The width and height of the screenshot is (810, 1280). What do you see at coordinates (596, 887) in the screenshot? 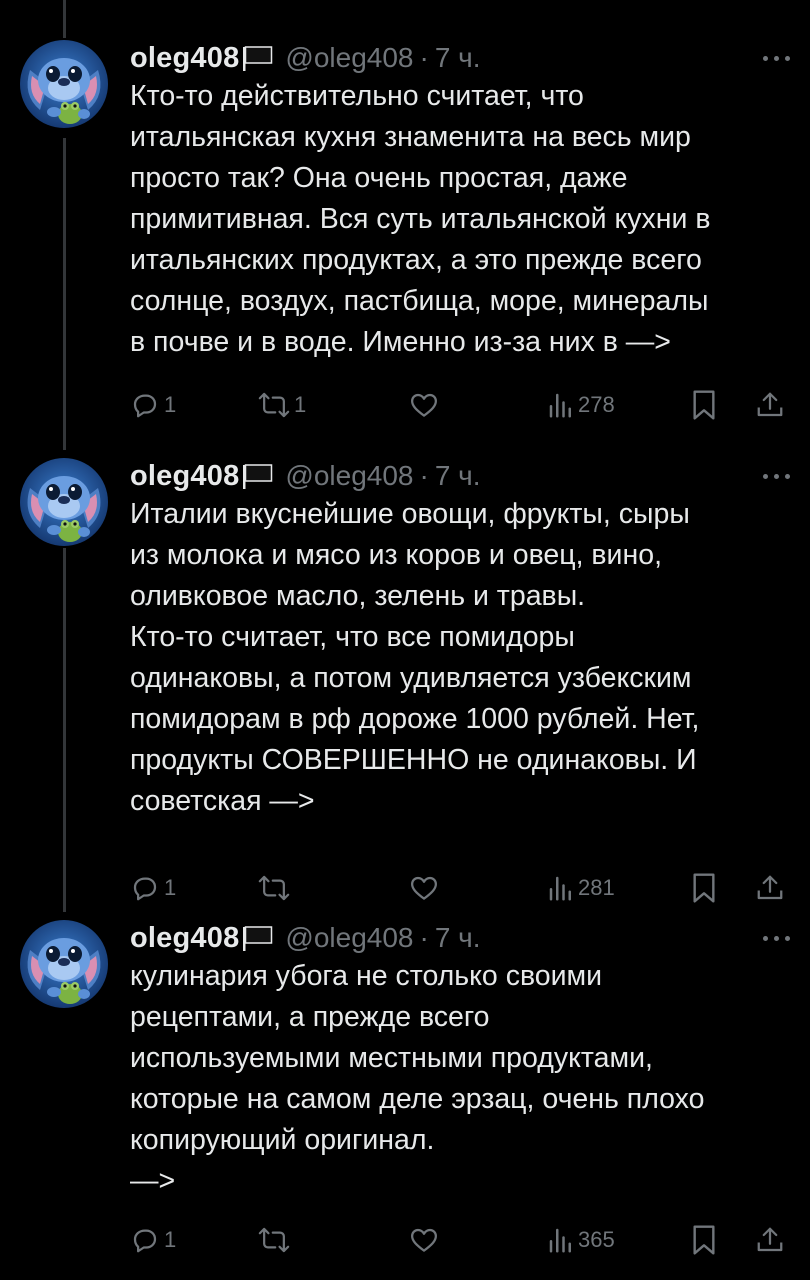
I see `views-count: 281` at bounding box center [596, 887].